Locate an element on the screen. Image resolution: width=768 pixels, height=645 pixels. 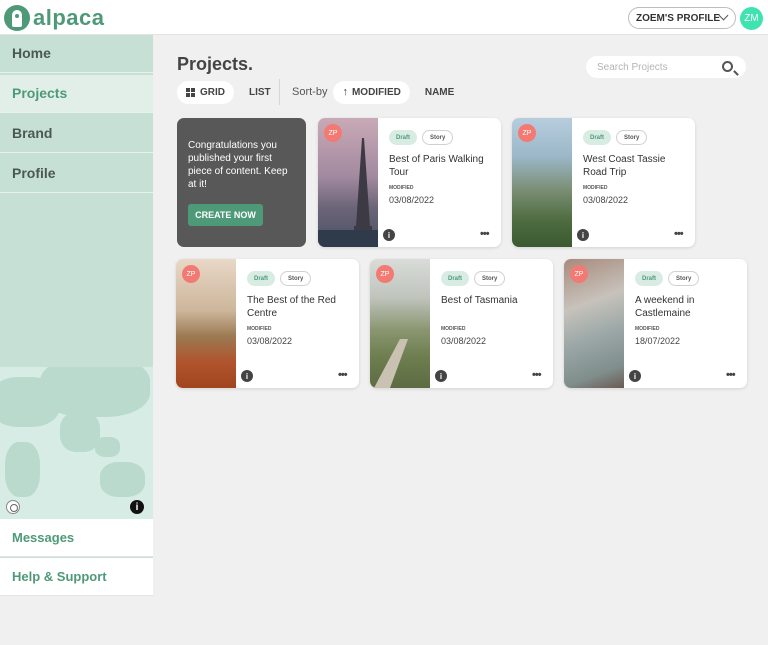
grid-label: GRID is located at coordinates (212, 92).